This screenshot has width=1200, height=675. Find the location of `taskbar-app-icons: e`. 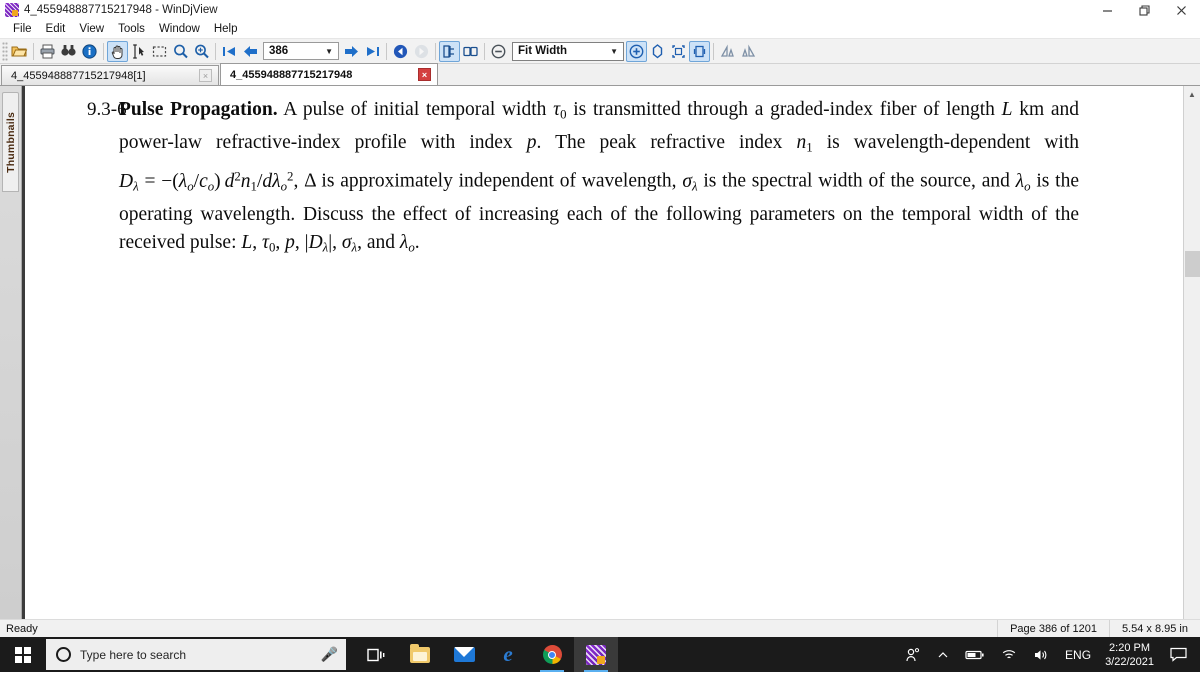

taskbar-app-icons: e is located at coordinates (482, 654).